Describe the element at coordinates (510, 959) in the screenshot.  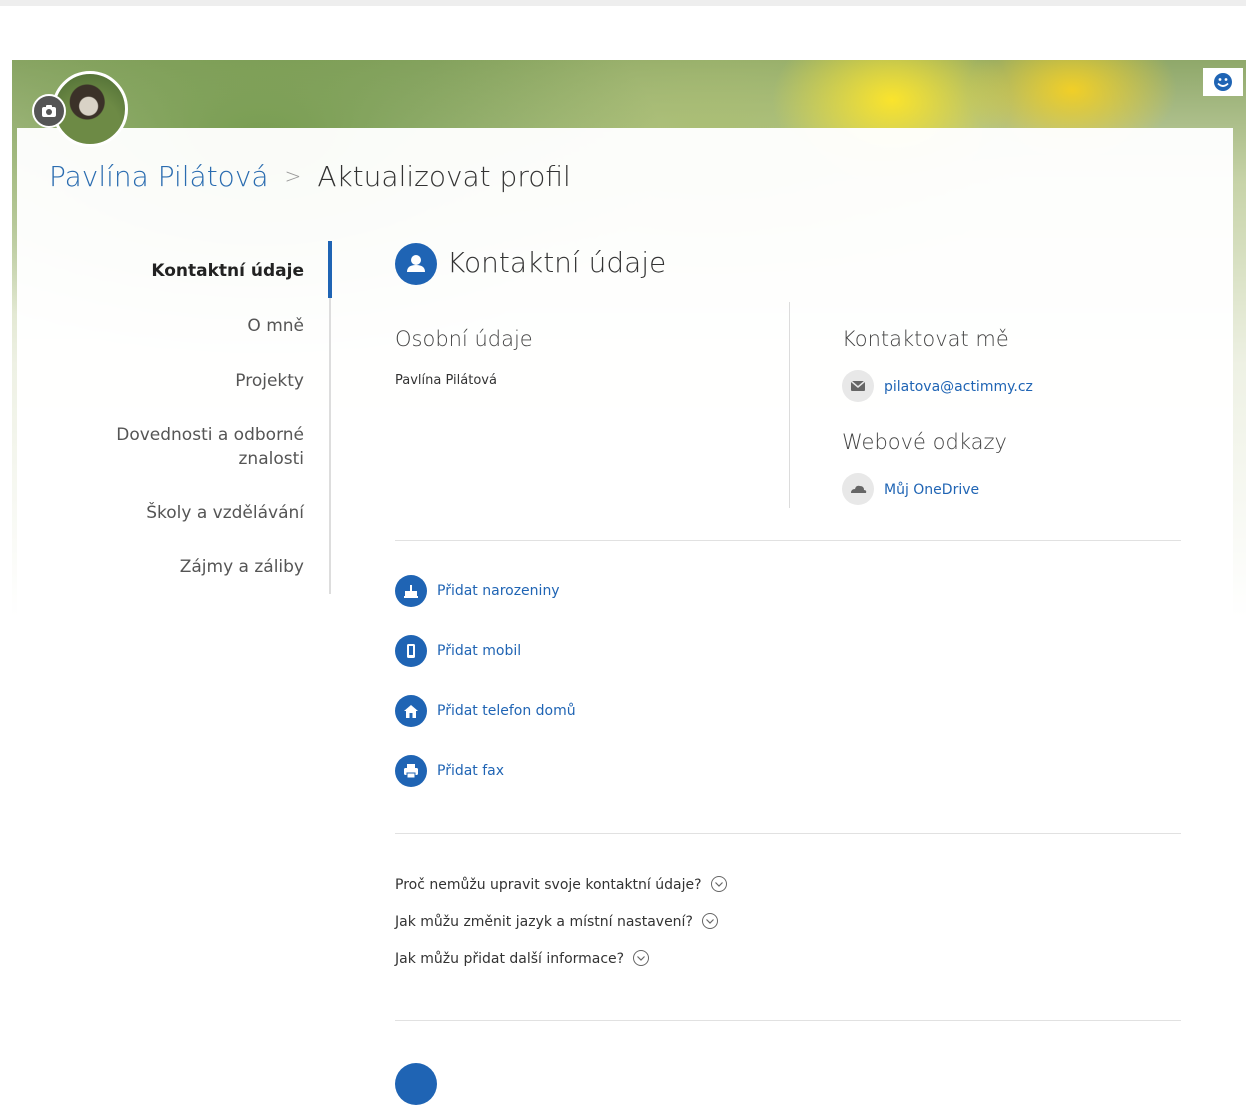
I see `faq-question: Jak můžu přidat další informace?` at that location.